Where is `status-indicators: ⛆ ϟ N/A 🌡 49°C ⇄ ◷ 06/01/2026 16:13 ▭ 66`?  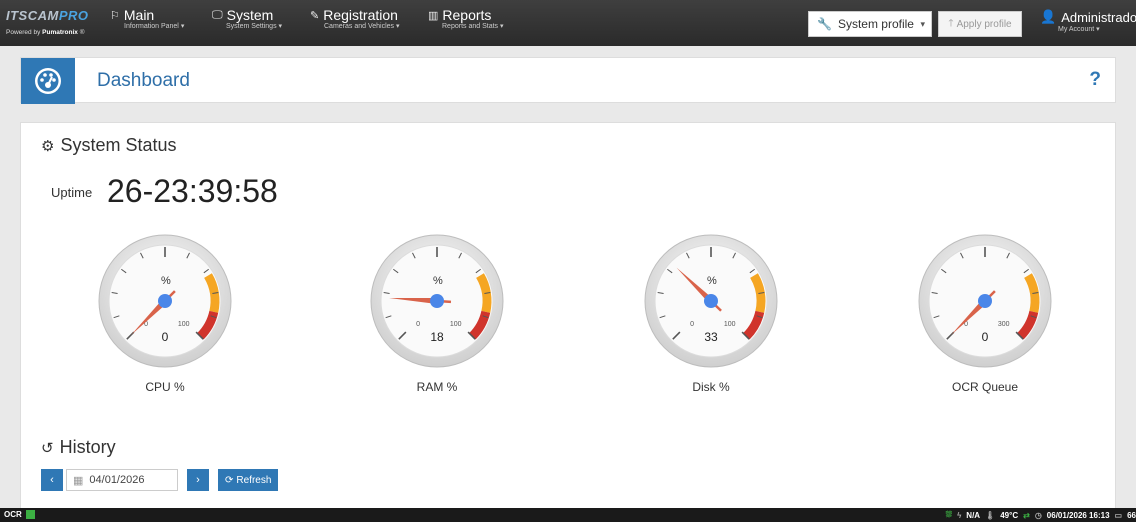
status-indicators: ⛆ ϟ N/A 🌡 49°C ⇄ ◷ 06/01/2026 16:13 ▭ 66 is located at coordinates (1041, 515).